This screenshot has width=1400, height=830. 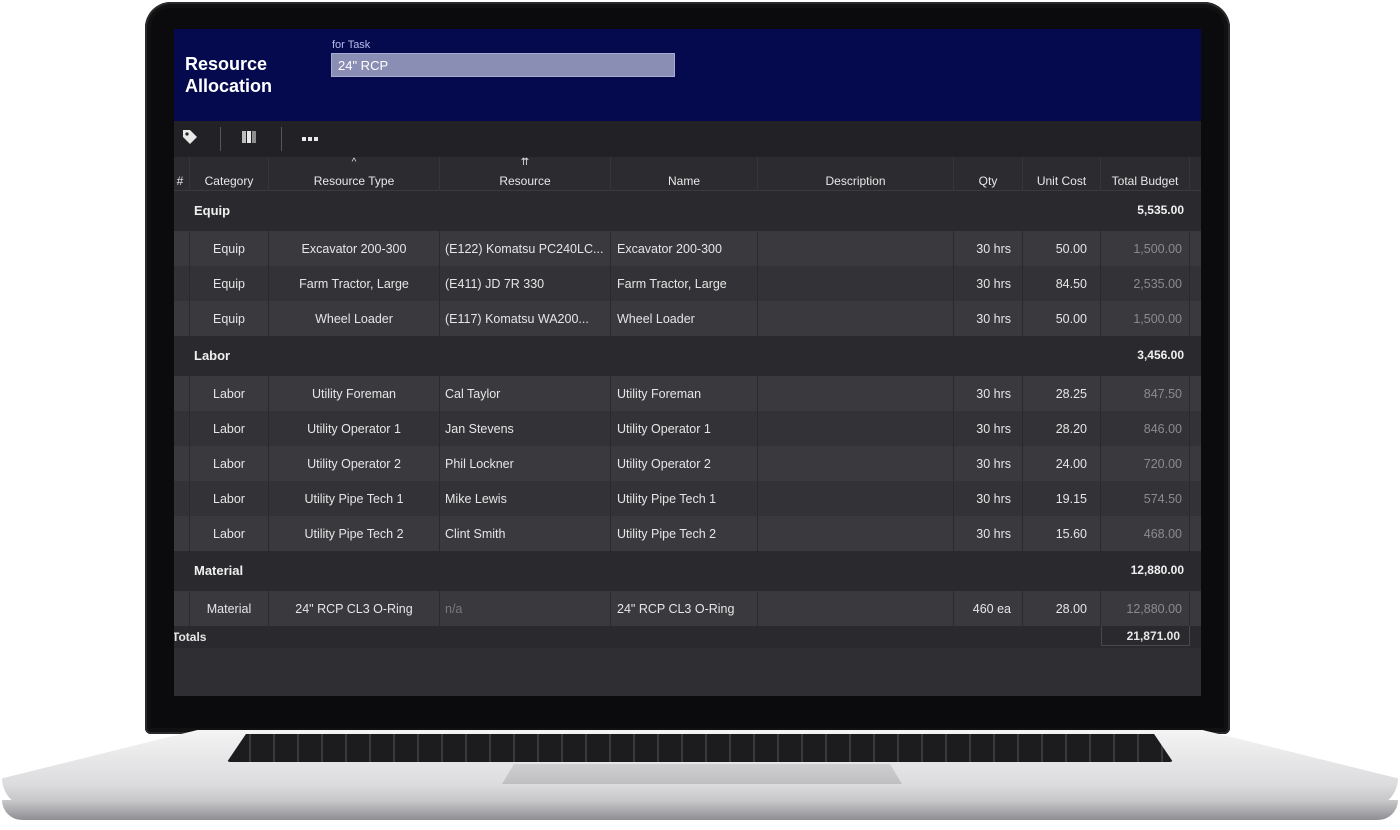 I want to click on category-cell: Material, so click(x=229, y=608).